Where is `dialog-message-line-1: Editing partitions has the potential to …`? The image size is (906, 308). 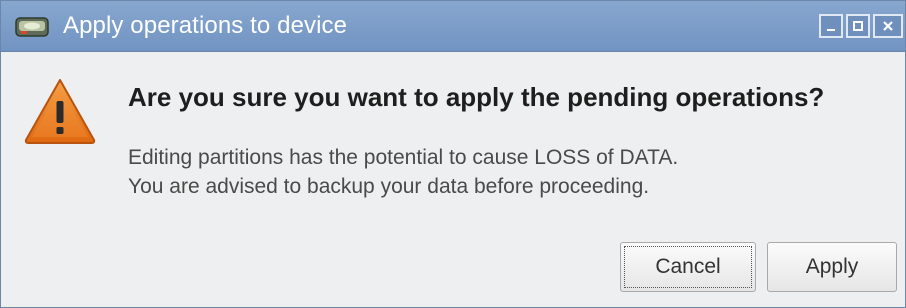 dialog-message-line-1: Editing partitions has the potential to … is located at coordinates (403, 157).